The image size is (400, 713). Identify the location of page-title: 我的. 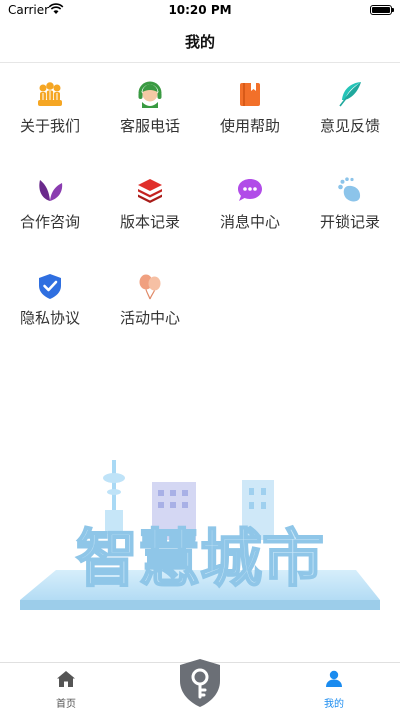
(199, 42).